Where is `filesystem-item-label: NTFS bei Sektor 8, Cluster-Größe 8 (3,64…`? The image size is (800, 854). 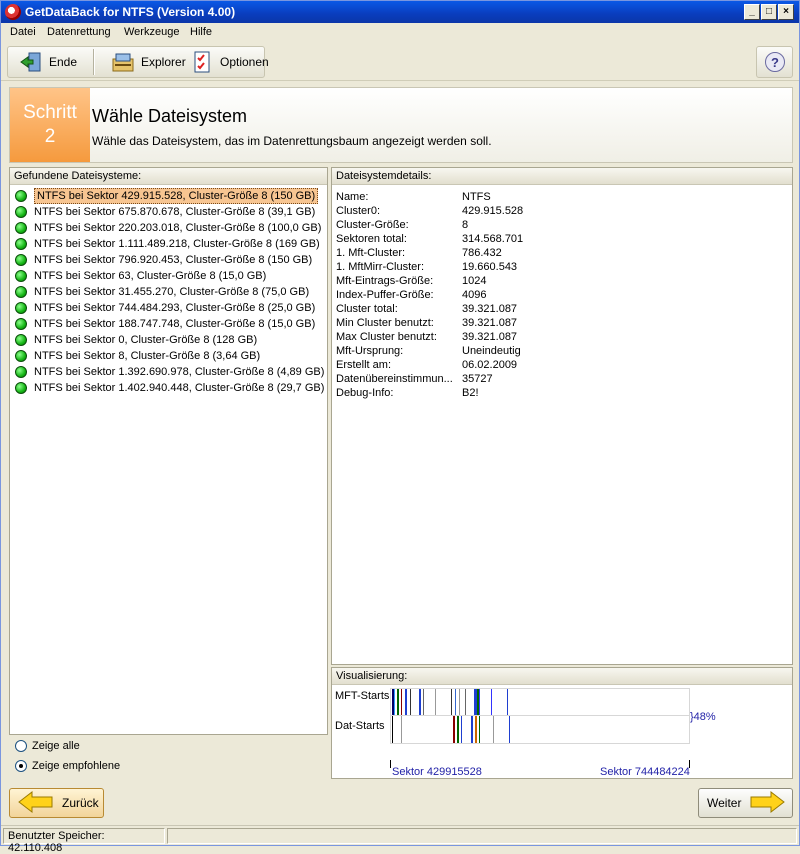
filesystem-item-label: NTFS bei Sektor 8, Cluster-Größe 8 (3,64… is located at coordinates (147, 356).